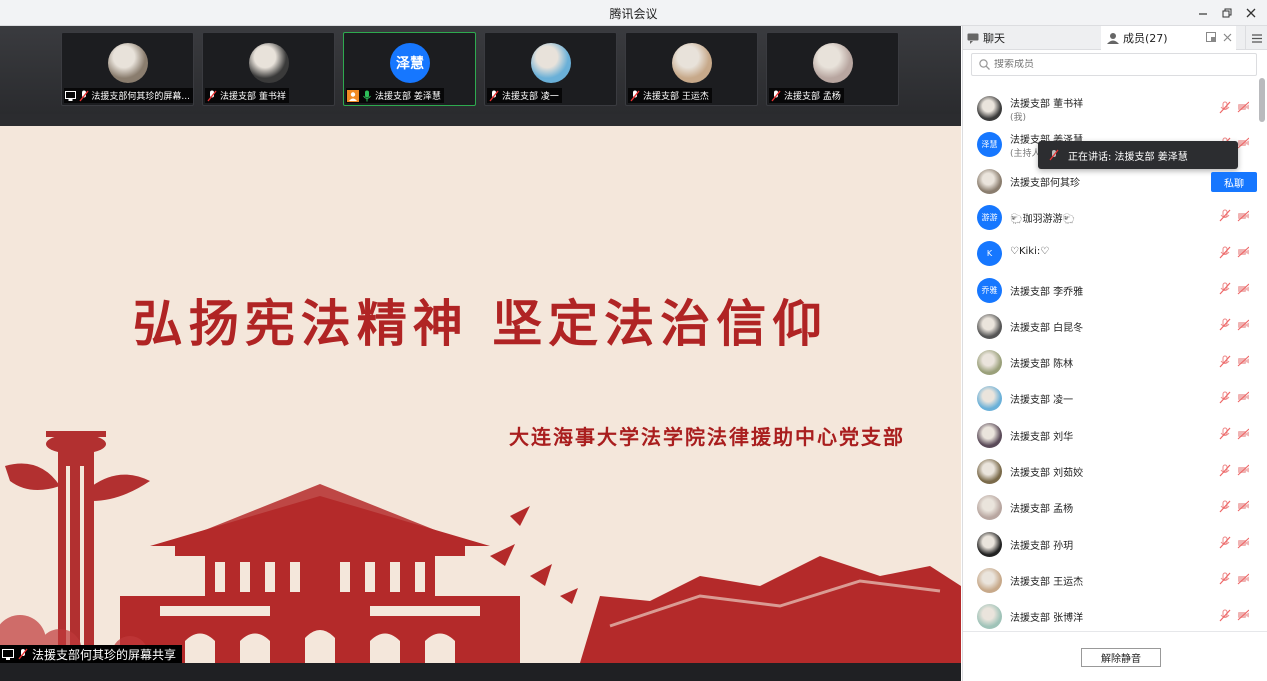 This screenshot has height=681, width=1267. I want to click on participant-name: 法援支部 王运杰, so click(676, 97).